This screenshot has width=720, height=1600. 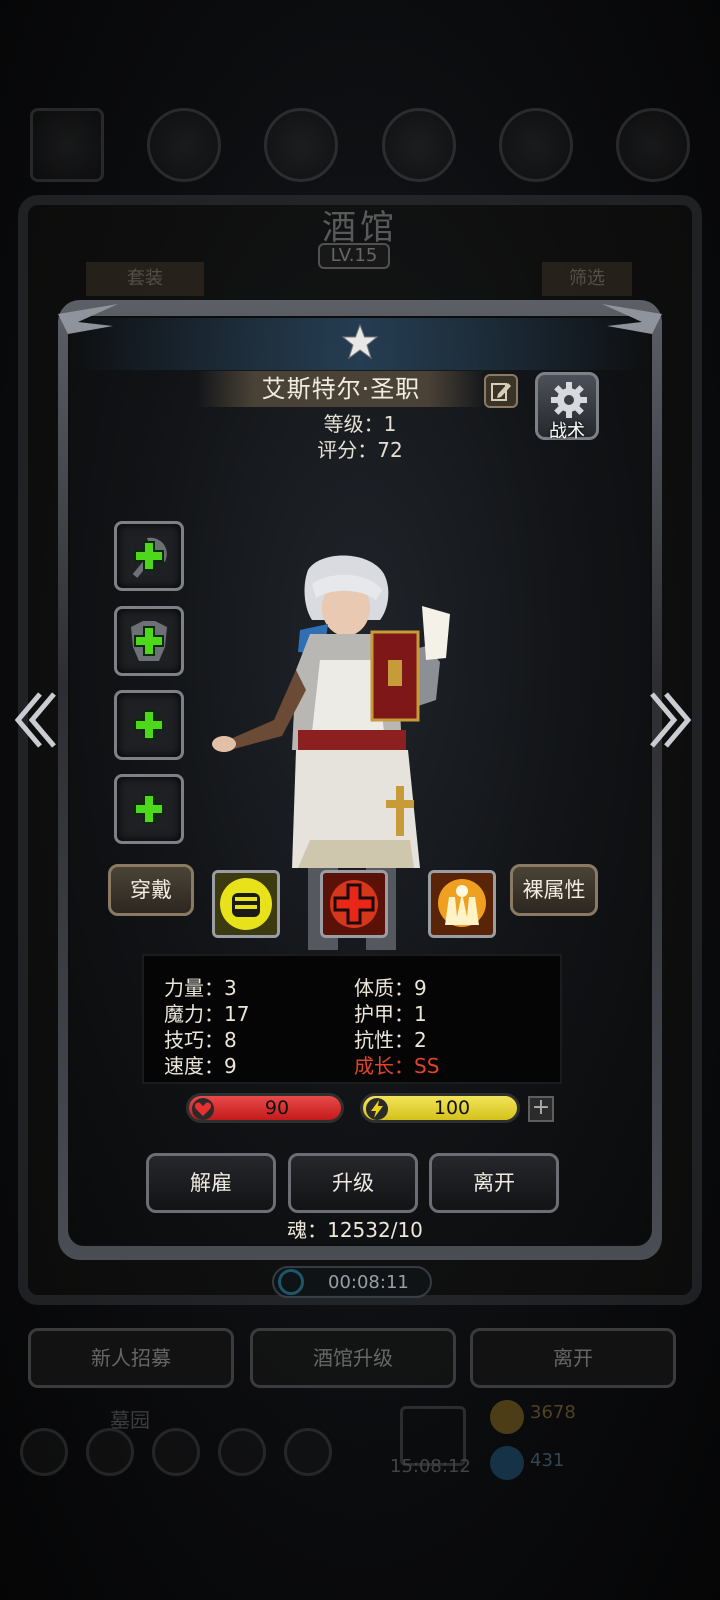 I want to click on stat-constitution: 体质：9, so click(x=390, y=988).